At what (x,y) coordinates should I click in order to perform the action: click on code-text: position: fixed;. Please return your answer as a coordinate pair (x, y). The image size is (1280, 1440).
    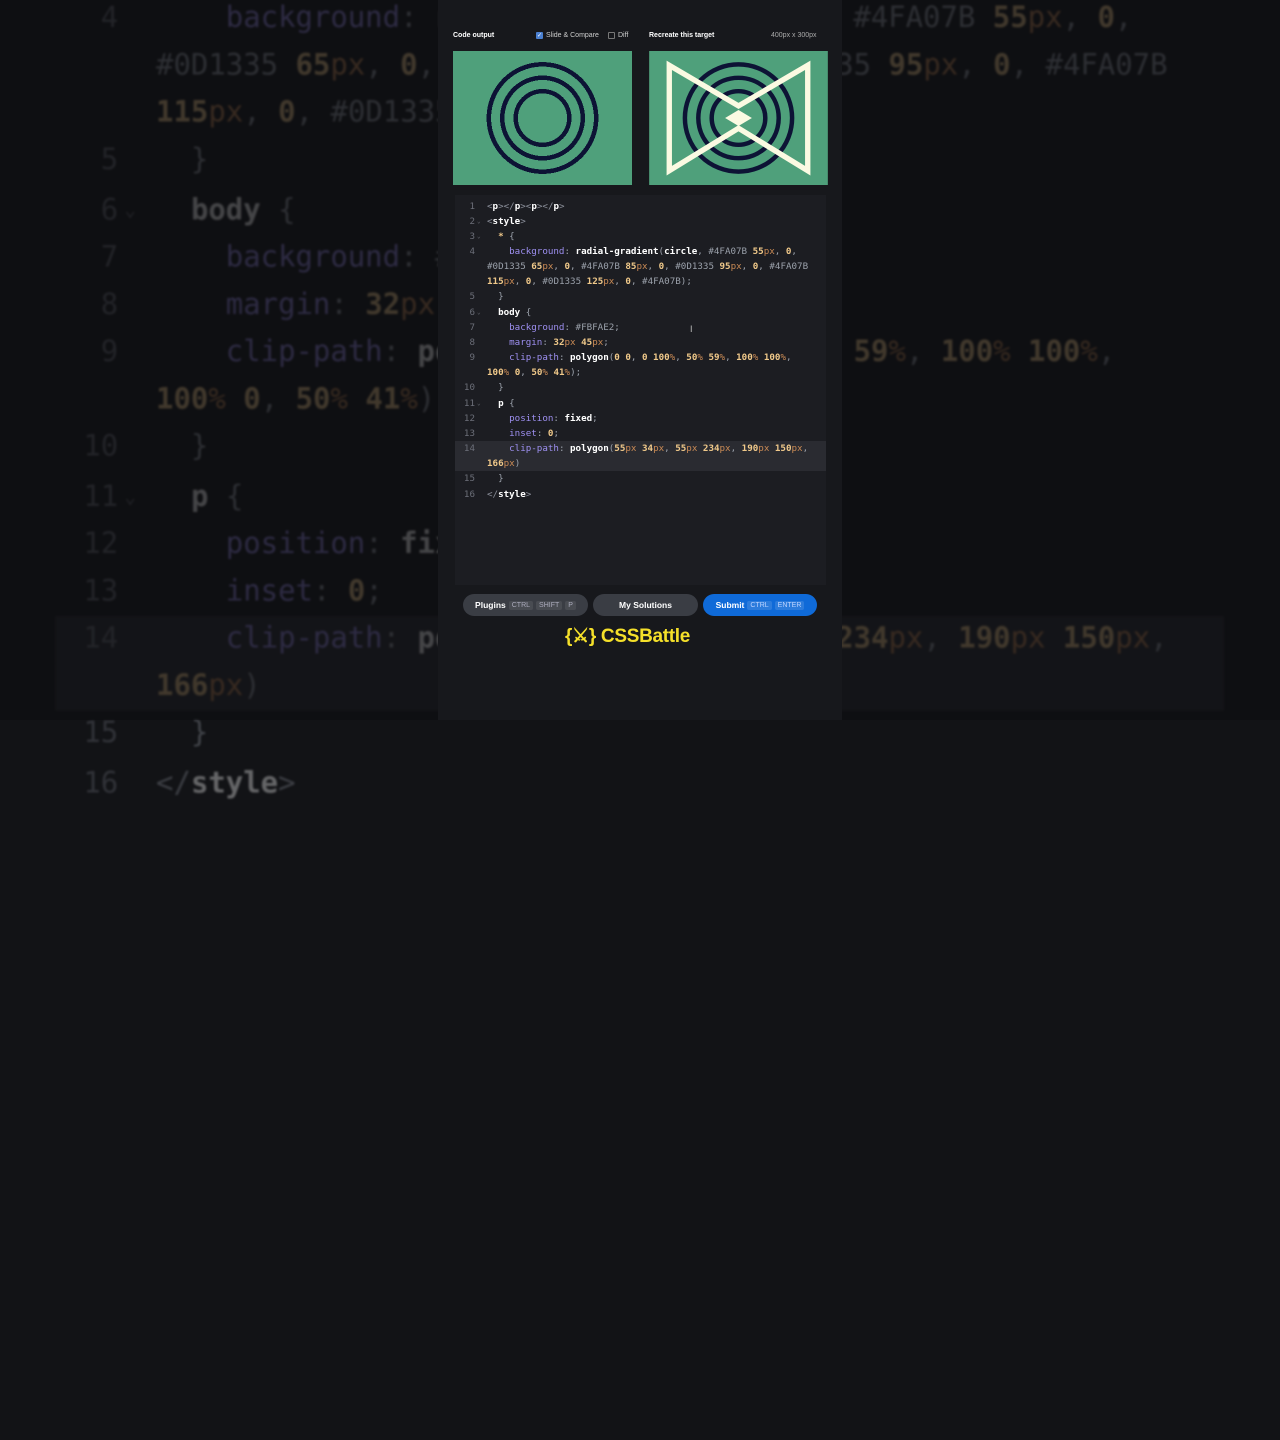
    Looking at the image, I should click on (542, 418).